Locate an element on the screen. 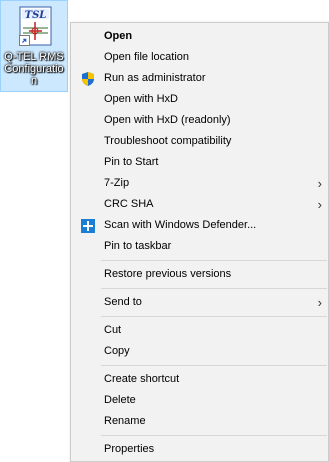 Image resolution: width=329 pixels, height=462 pixels. menu-item-open-with-hxd-readonly: Open with HxD (readonly) is located at coordinates (199, 120).